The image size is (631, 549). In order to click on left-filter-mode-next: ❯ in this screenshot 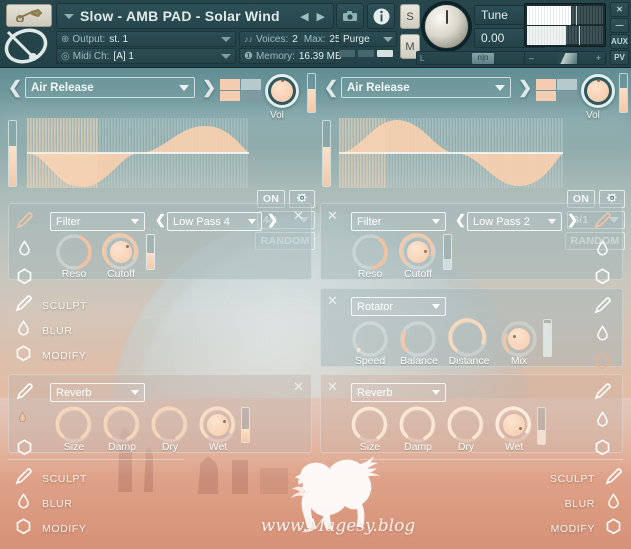, I will do `click(272, 220)`.